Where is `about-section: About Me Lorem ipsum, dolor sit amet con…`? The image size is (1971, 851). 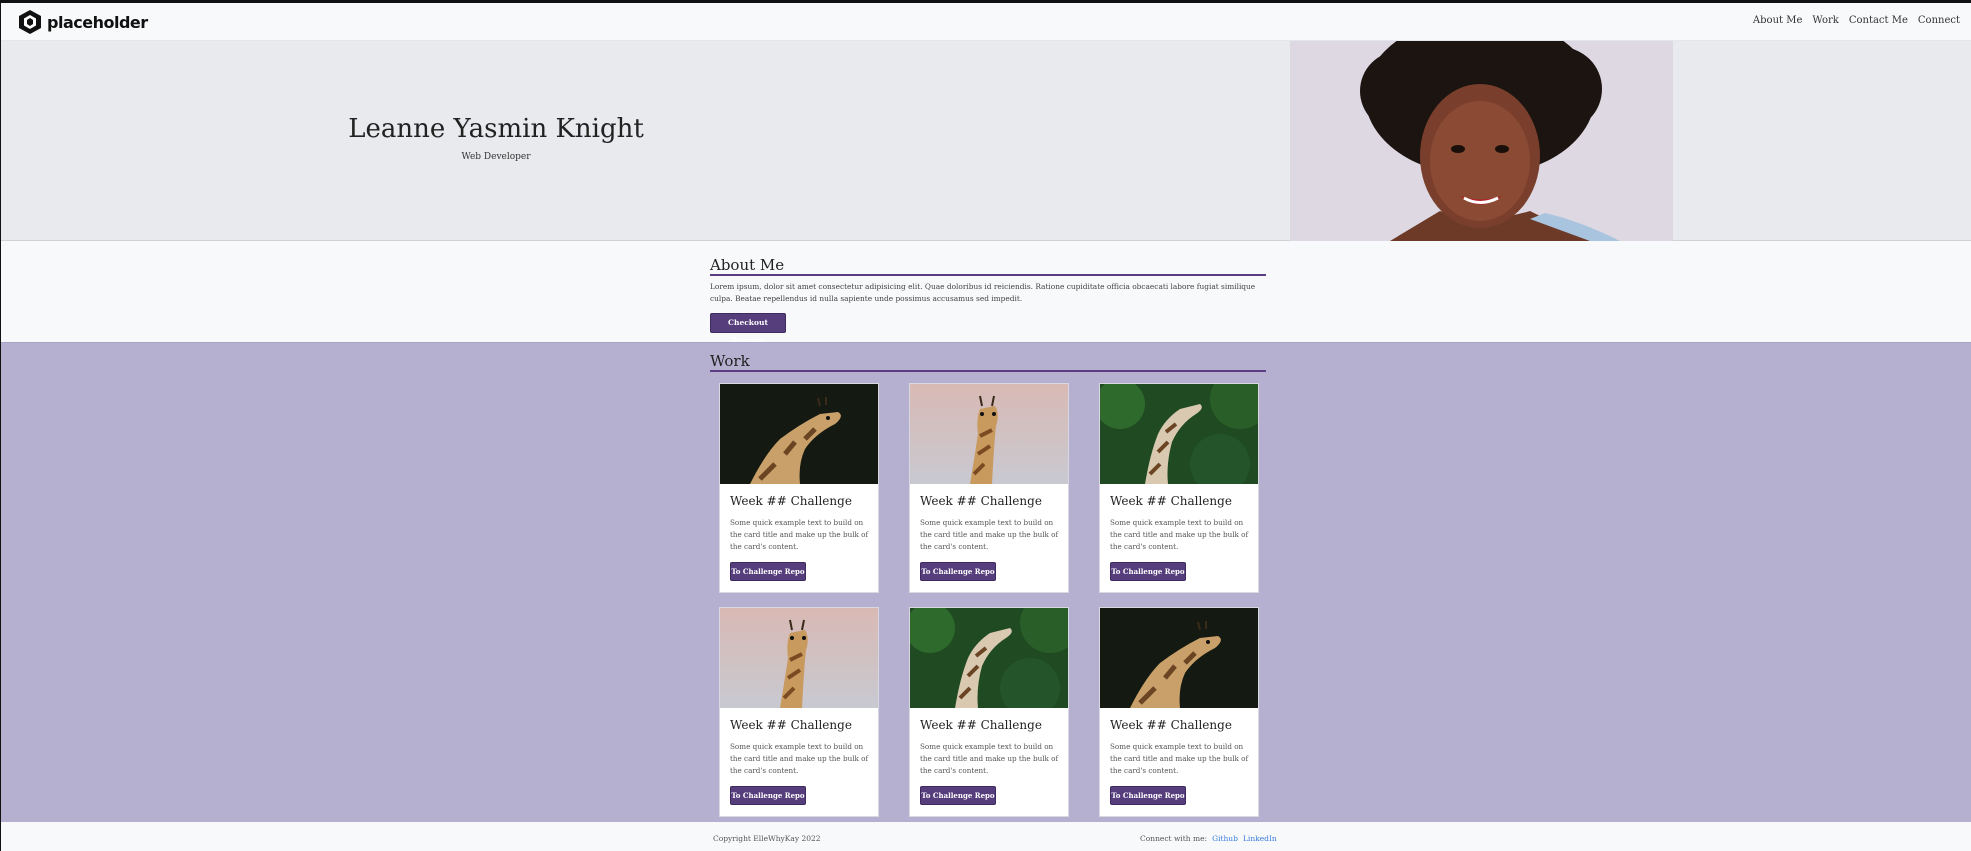 about-section: About Me Lorem ipsum, dolor sit amet con… is located at coordinates (986, 293).